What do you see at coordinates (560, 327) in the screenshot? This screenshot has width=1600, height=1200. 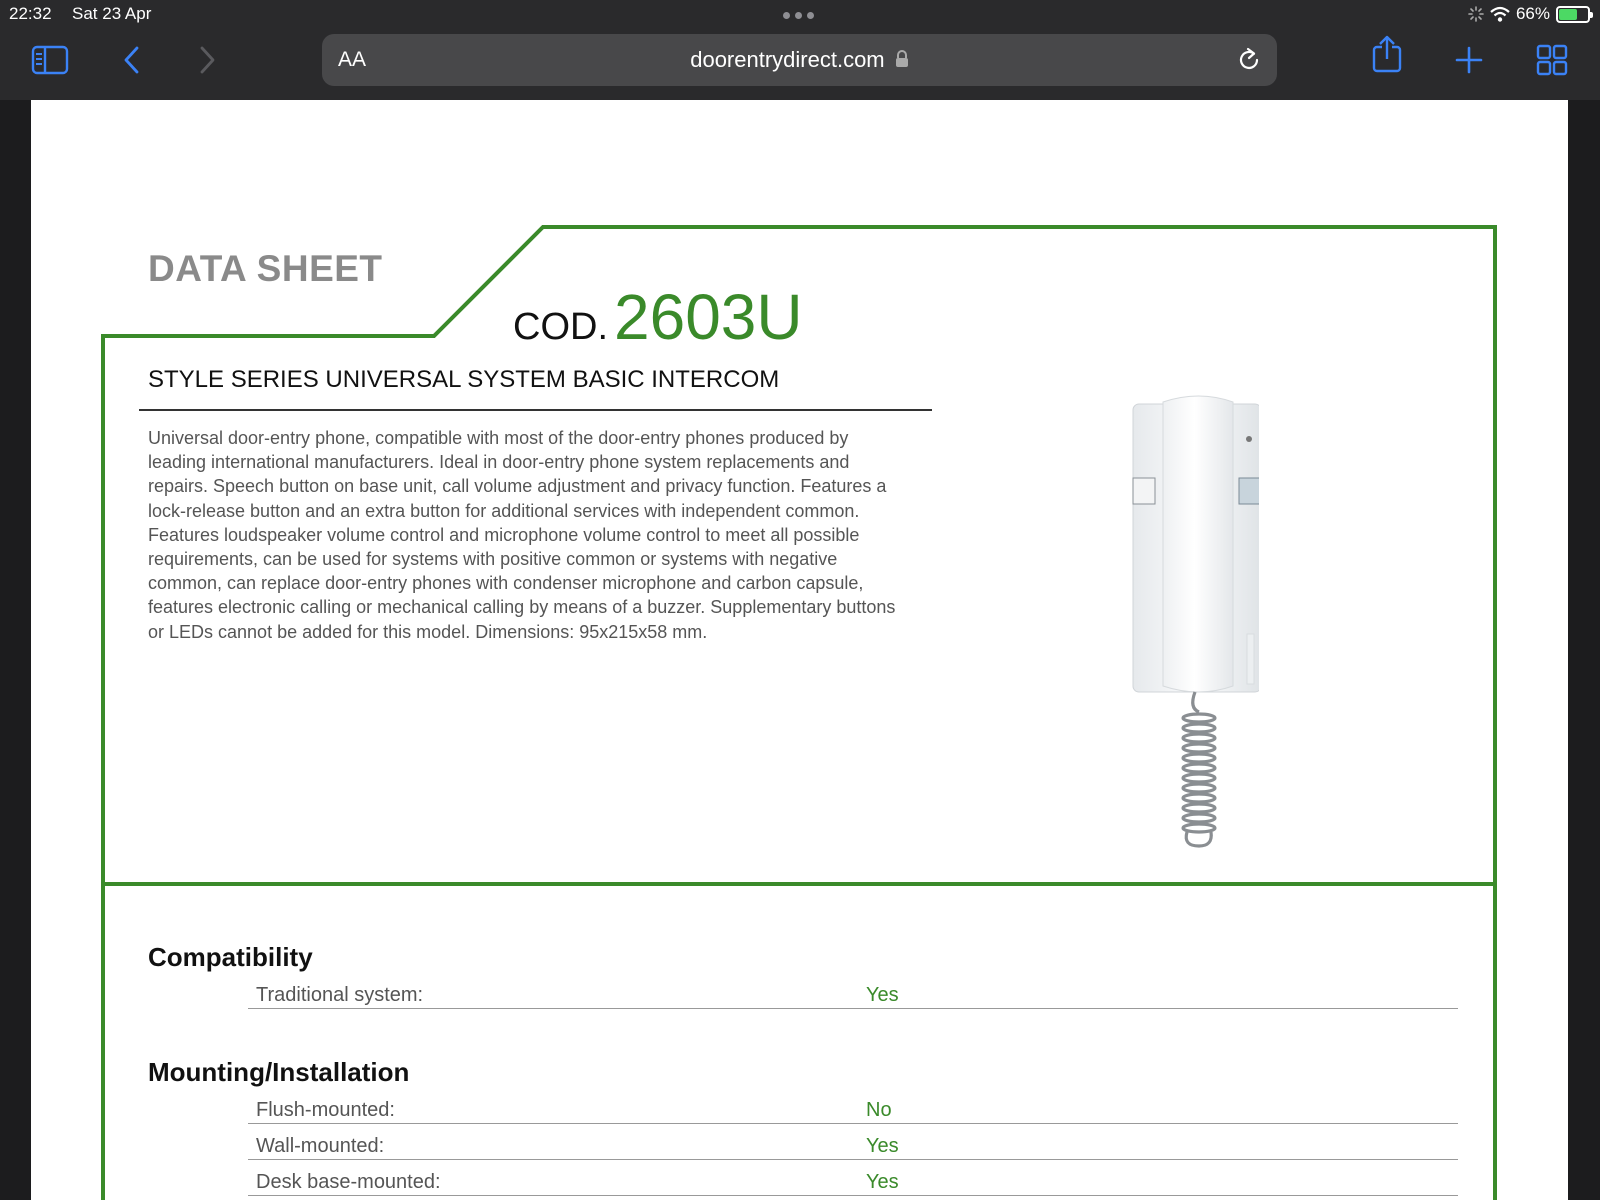 I see `code-prefix: COD.` at bounding box center [560, 327].